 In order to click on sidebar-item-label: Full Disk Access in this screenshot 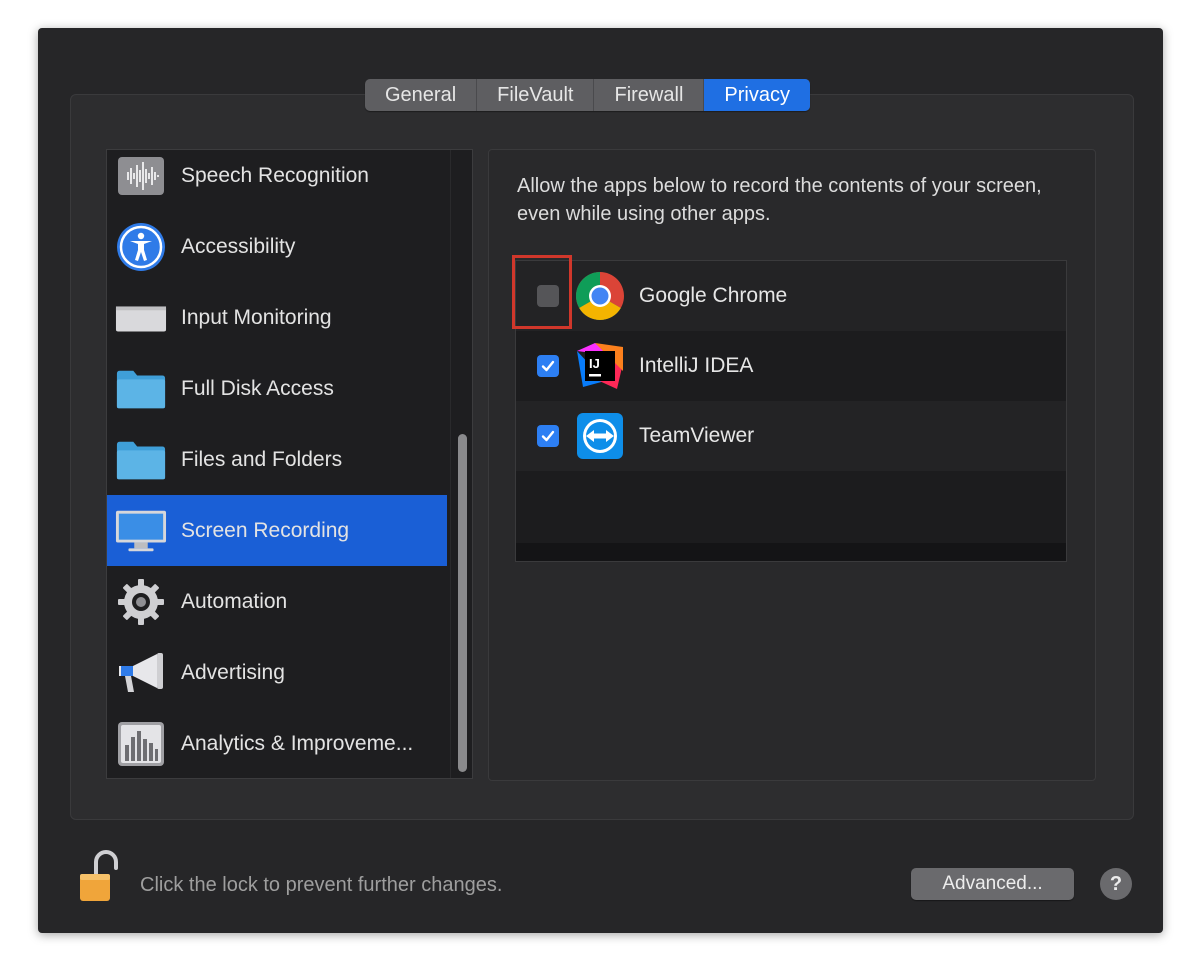, I will do `click(257, 388)`.